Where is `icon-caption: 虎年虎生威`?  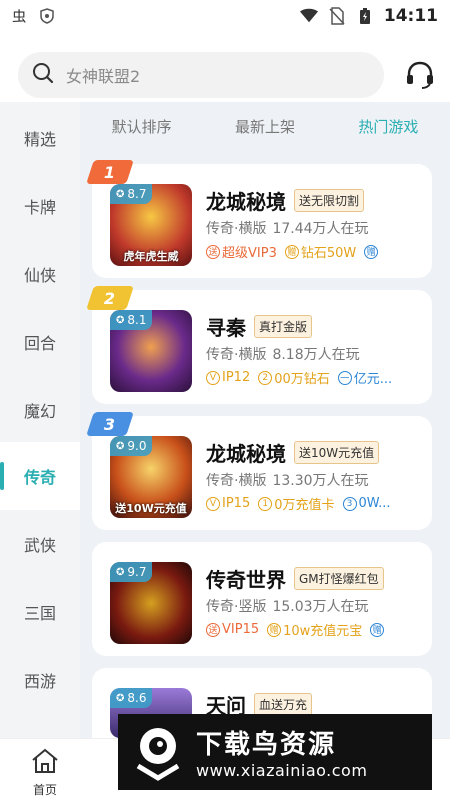
icon-caption: 虎年虎生威 is located at coordinates (151, 256).